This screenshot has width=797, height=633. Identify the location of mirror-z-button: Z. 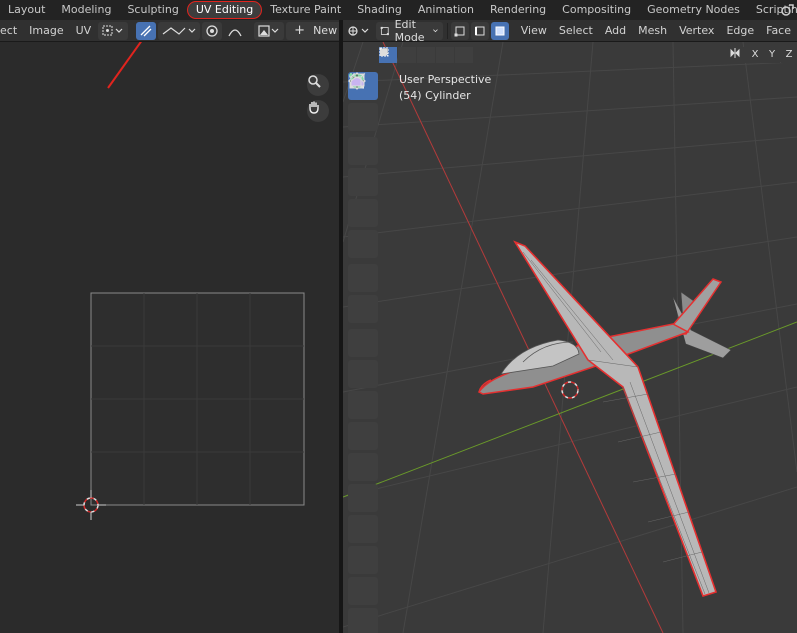
(789, 55).